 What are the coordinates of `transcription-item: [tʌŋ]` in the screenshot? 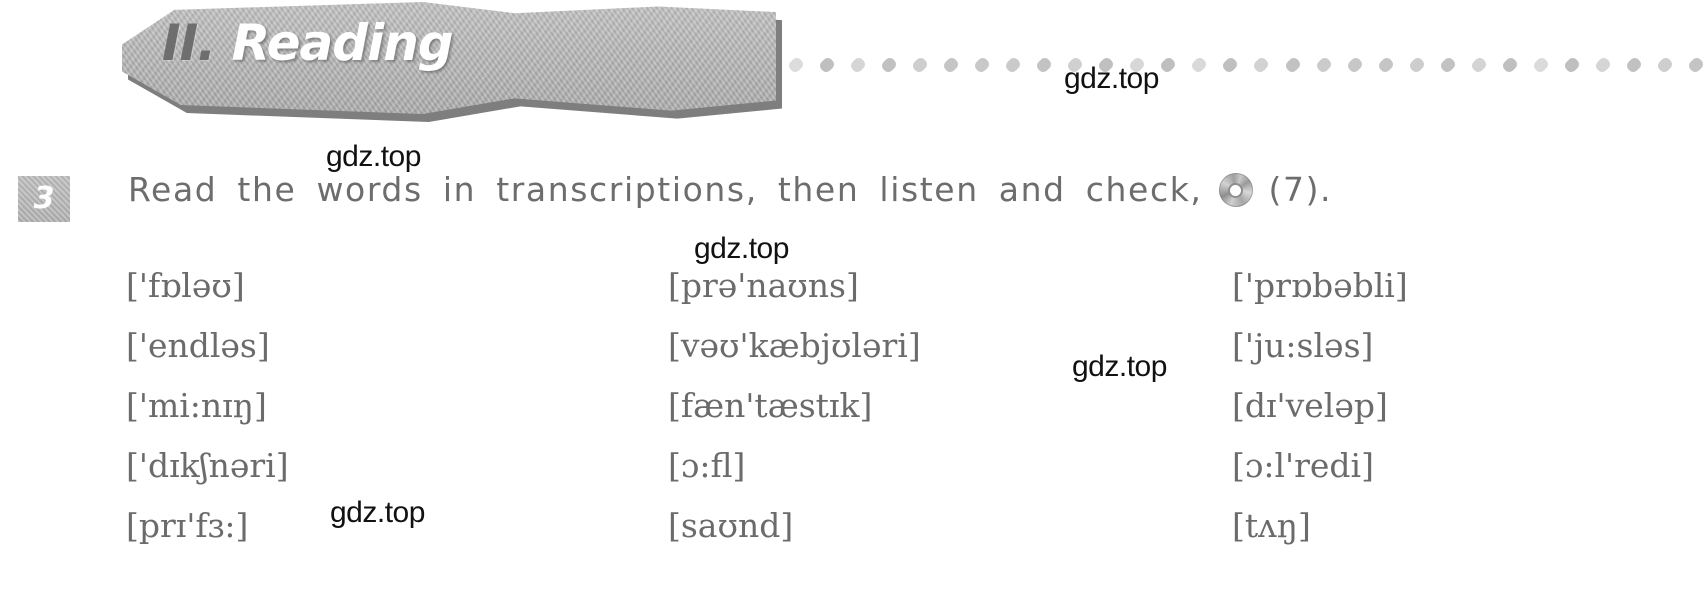 It's located at (1271, 525).